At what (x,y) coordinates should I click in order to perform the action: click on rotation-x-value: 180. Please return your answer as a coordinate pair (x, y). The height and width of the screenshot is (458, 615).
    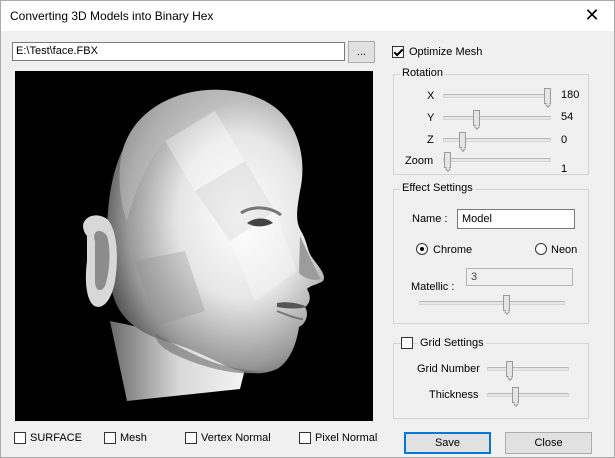
    Looking at the image, I should click on (570, 95).